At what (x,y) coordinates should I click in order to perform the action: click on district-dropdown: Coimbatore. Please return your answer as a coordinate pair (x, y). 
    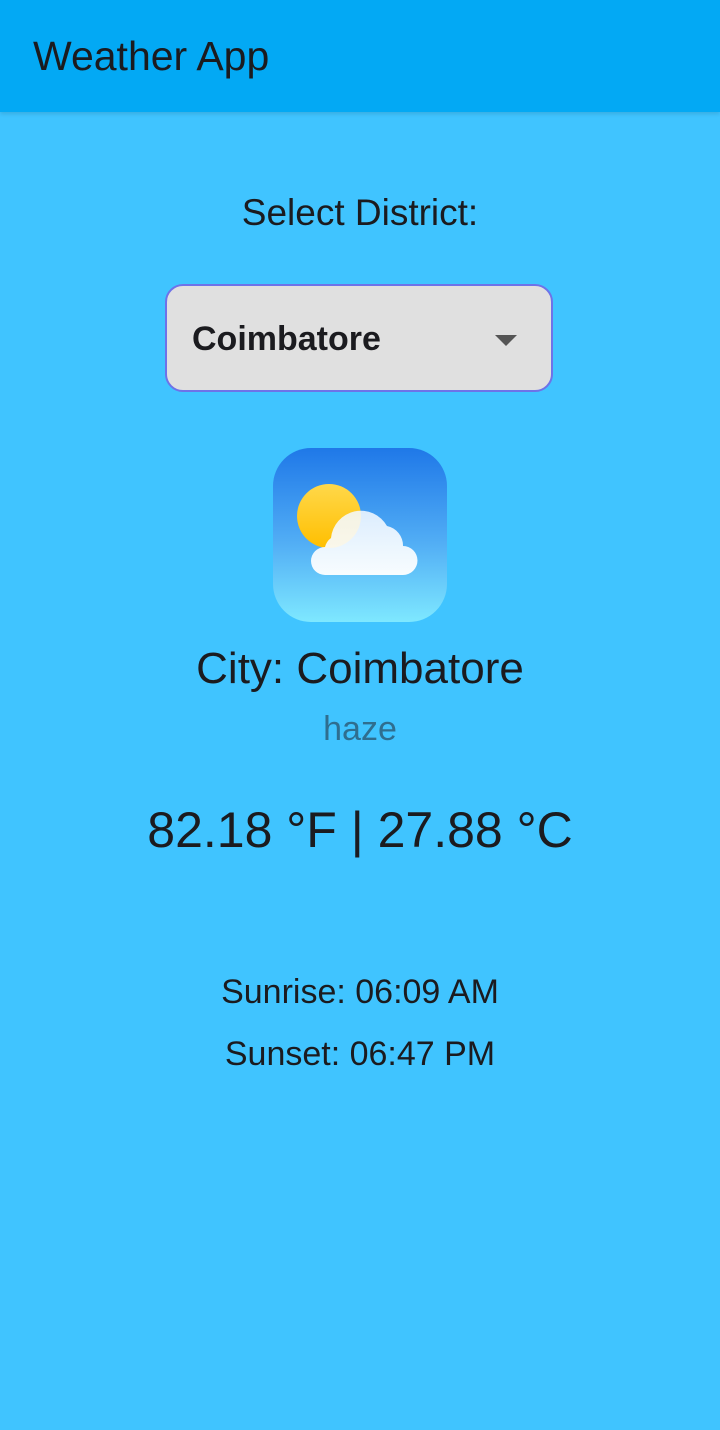
    Looking at the image, I should click on (359, 338).